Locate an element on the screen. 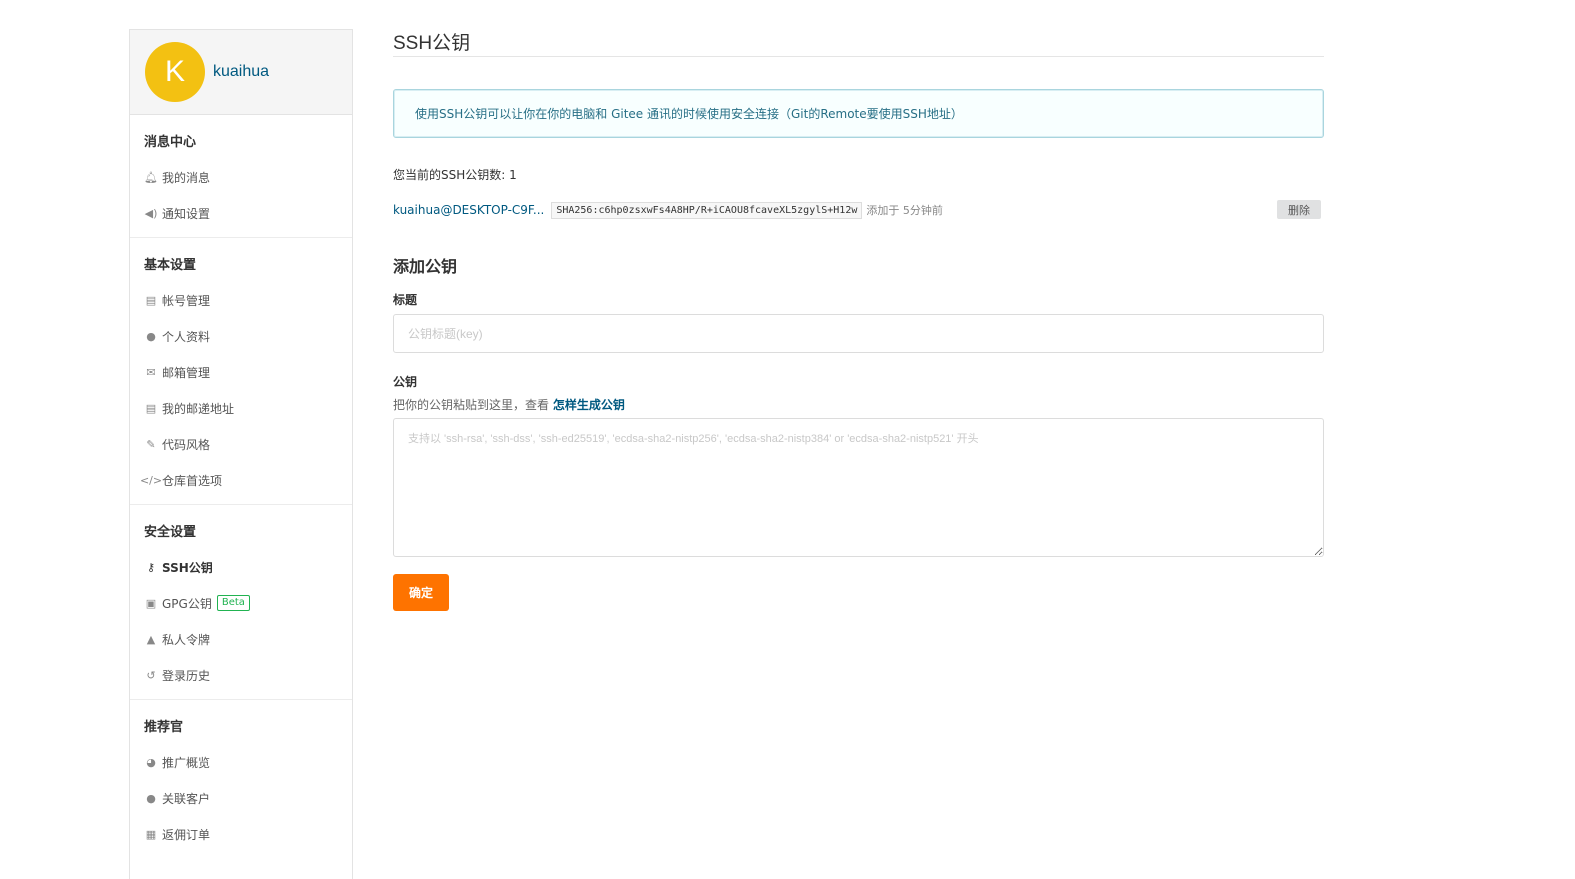 Image resolution: width=1575 pixels, height=879 pixels. token-icon: ▲ is located at coordinates (151, 639).